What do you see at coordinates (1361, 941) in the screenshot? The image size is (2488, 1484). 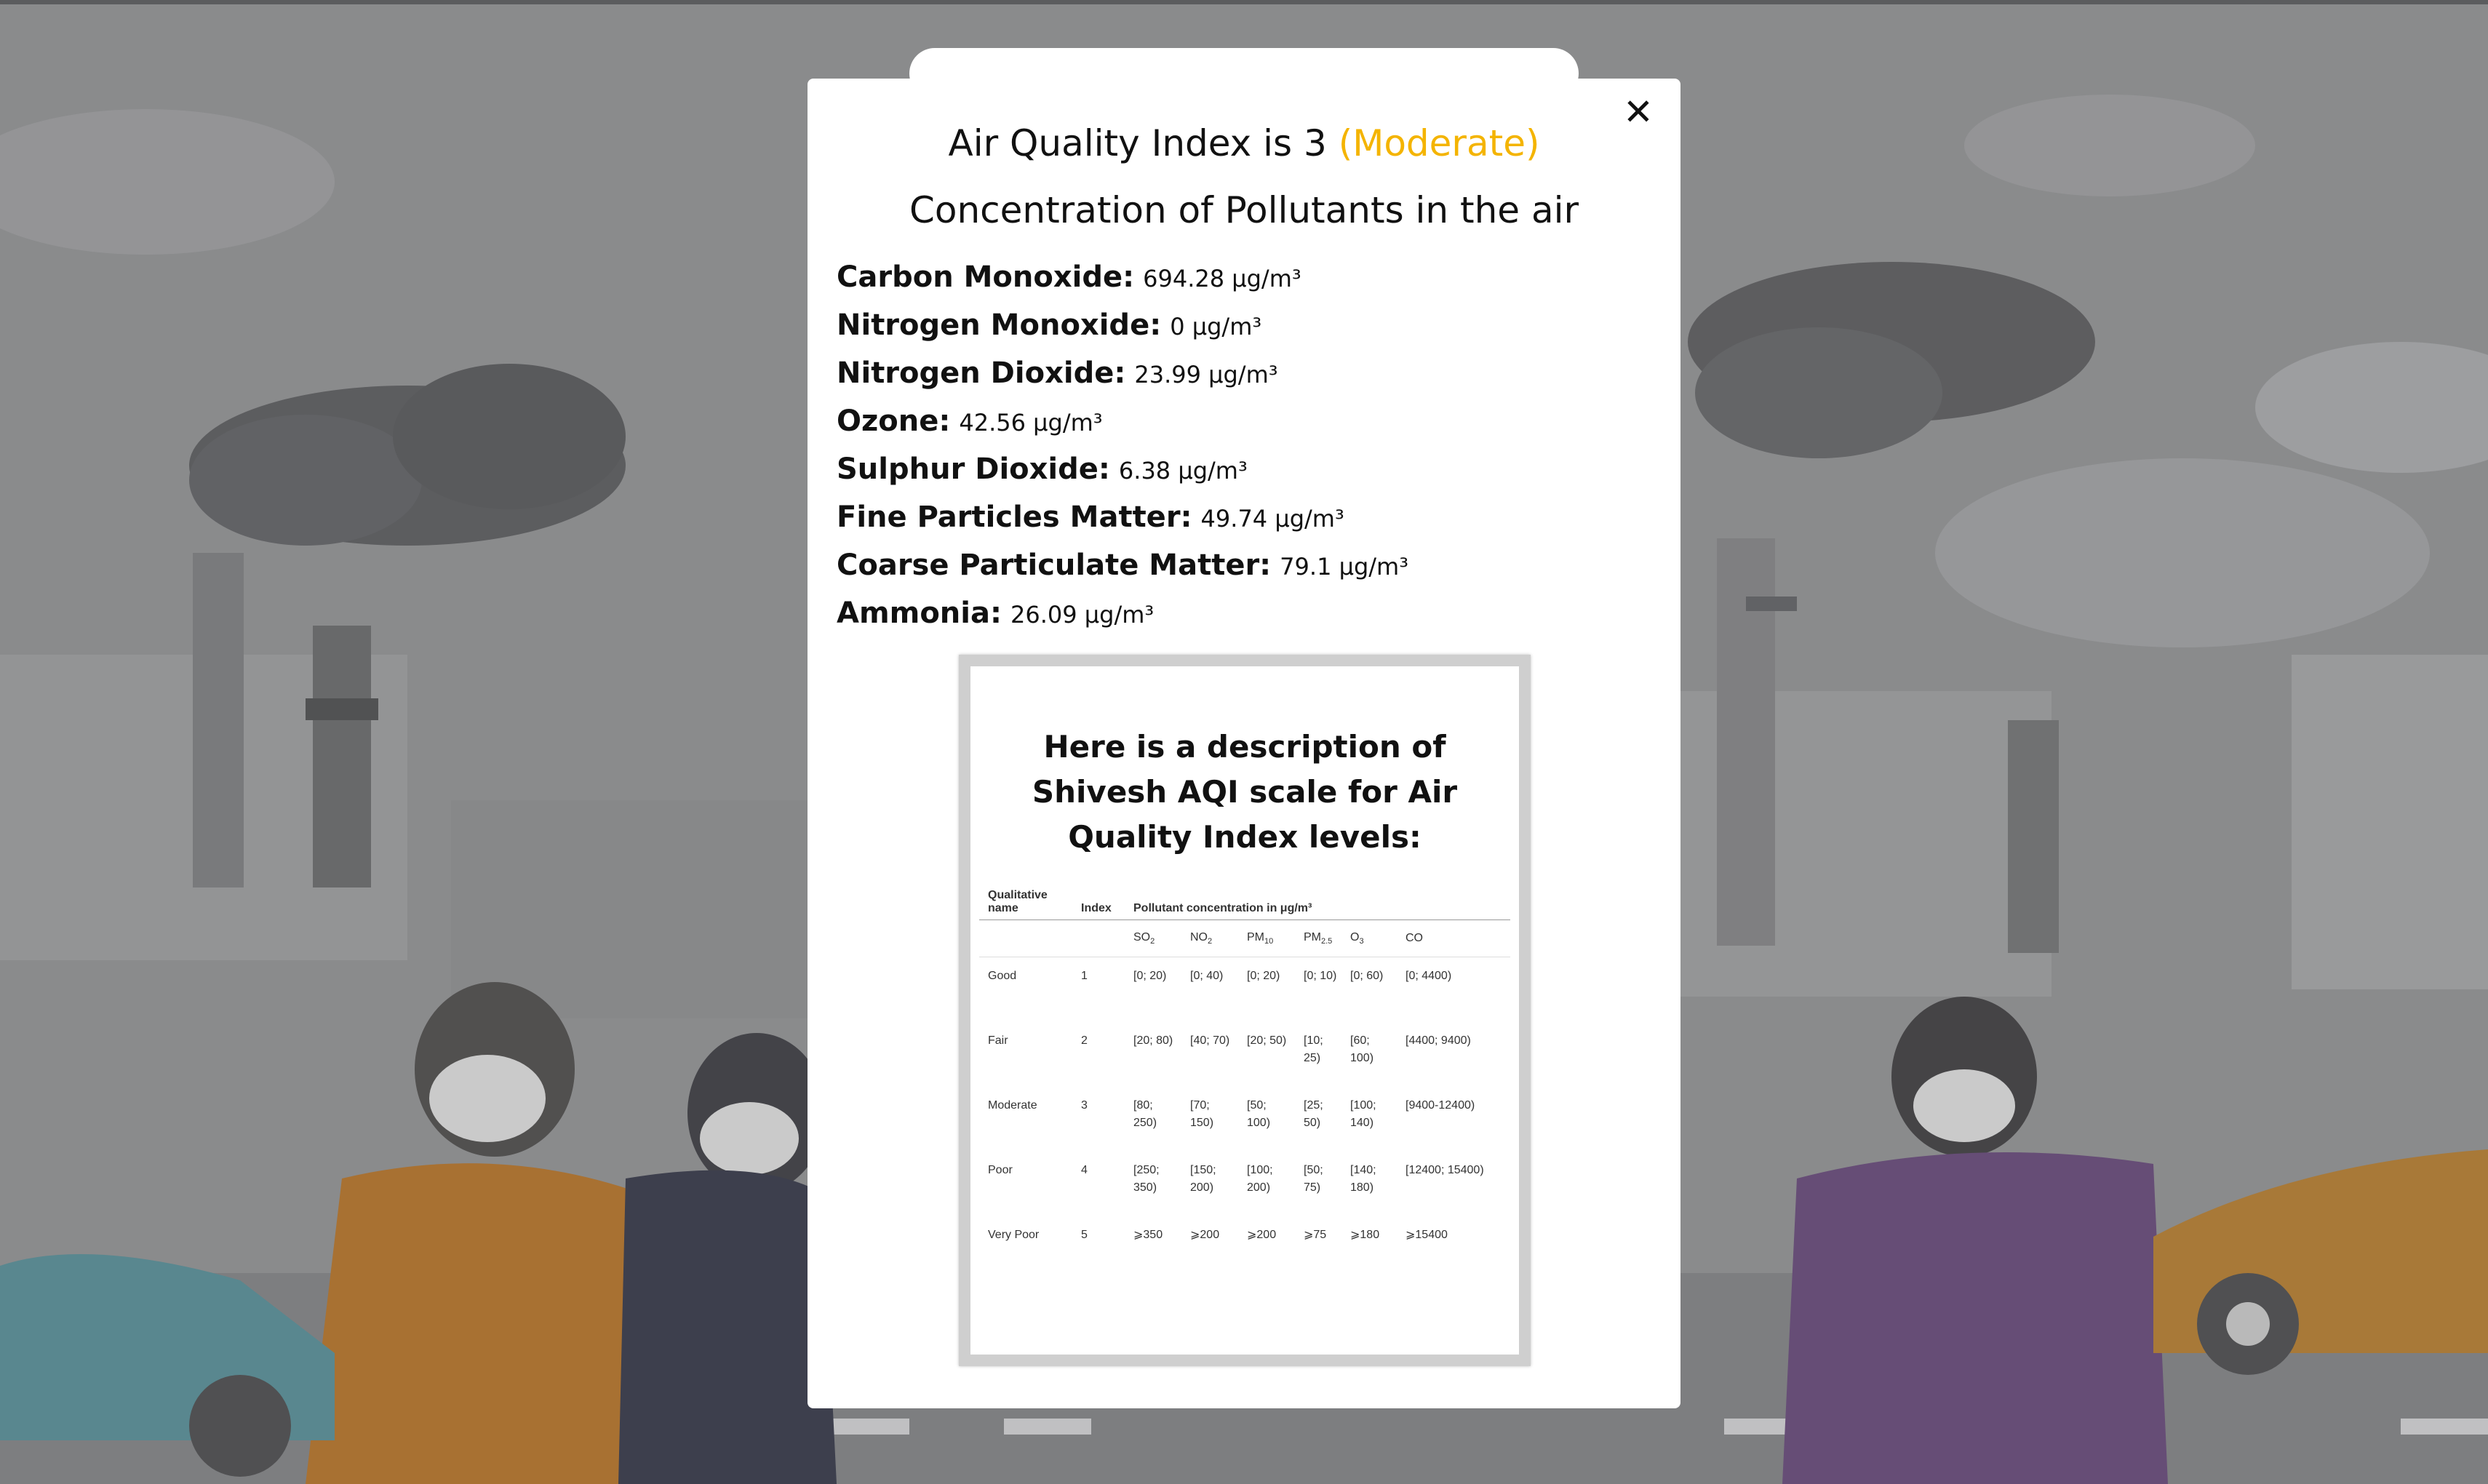 I see `sub-o3-index: 3` at bounding box center [1361, 941].